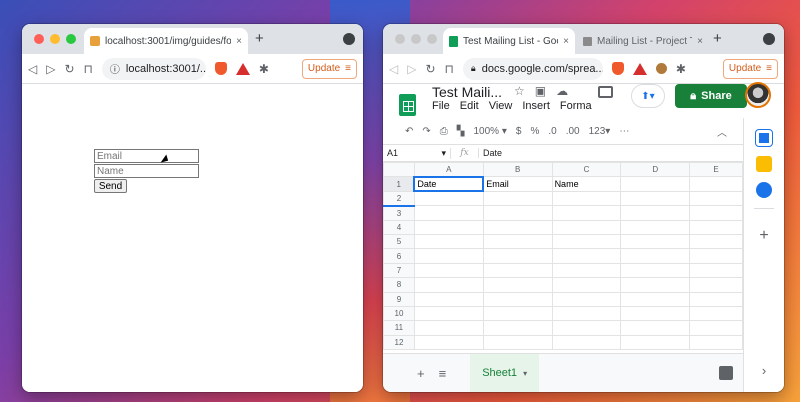 Image resolution: width=800 pixels, height=402 pixels. I want to click on email-input, so click(146, 156).